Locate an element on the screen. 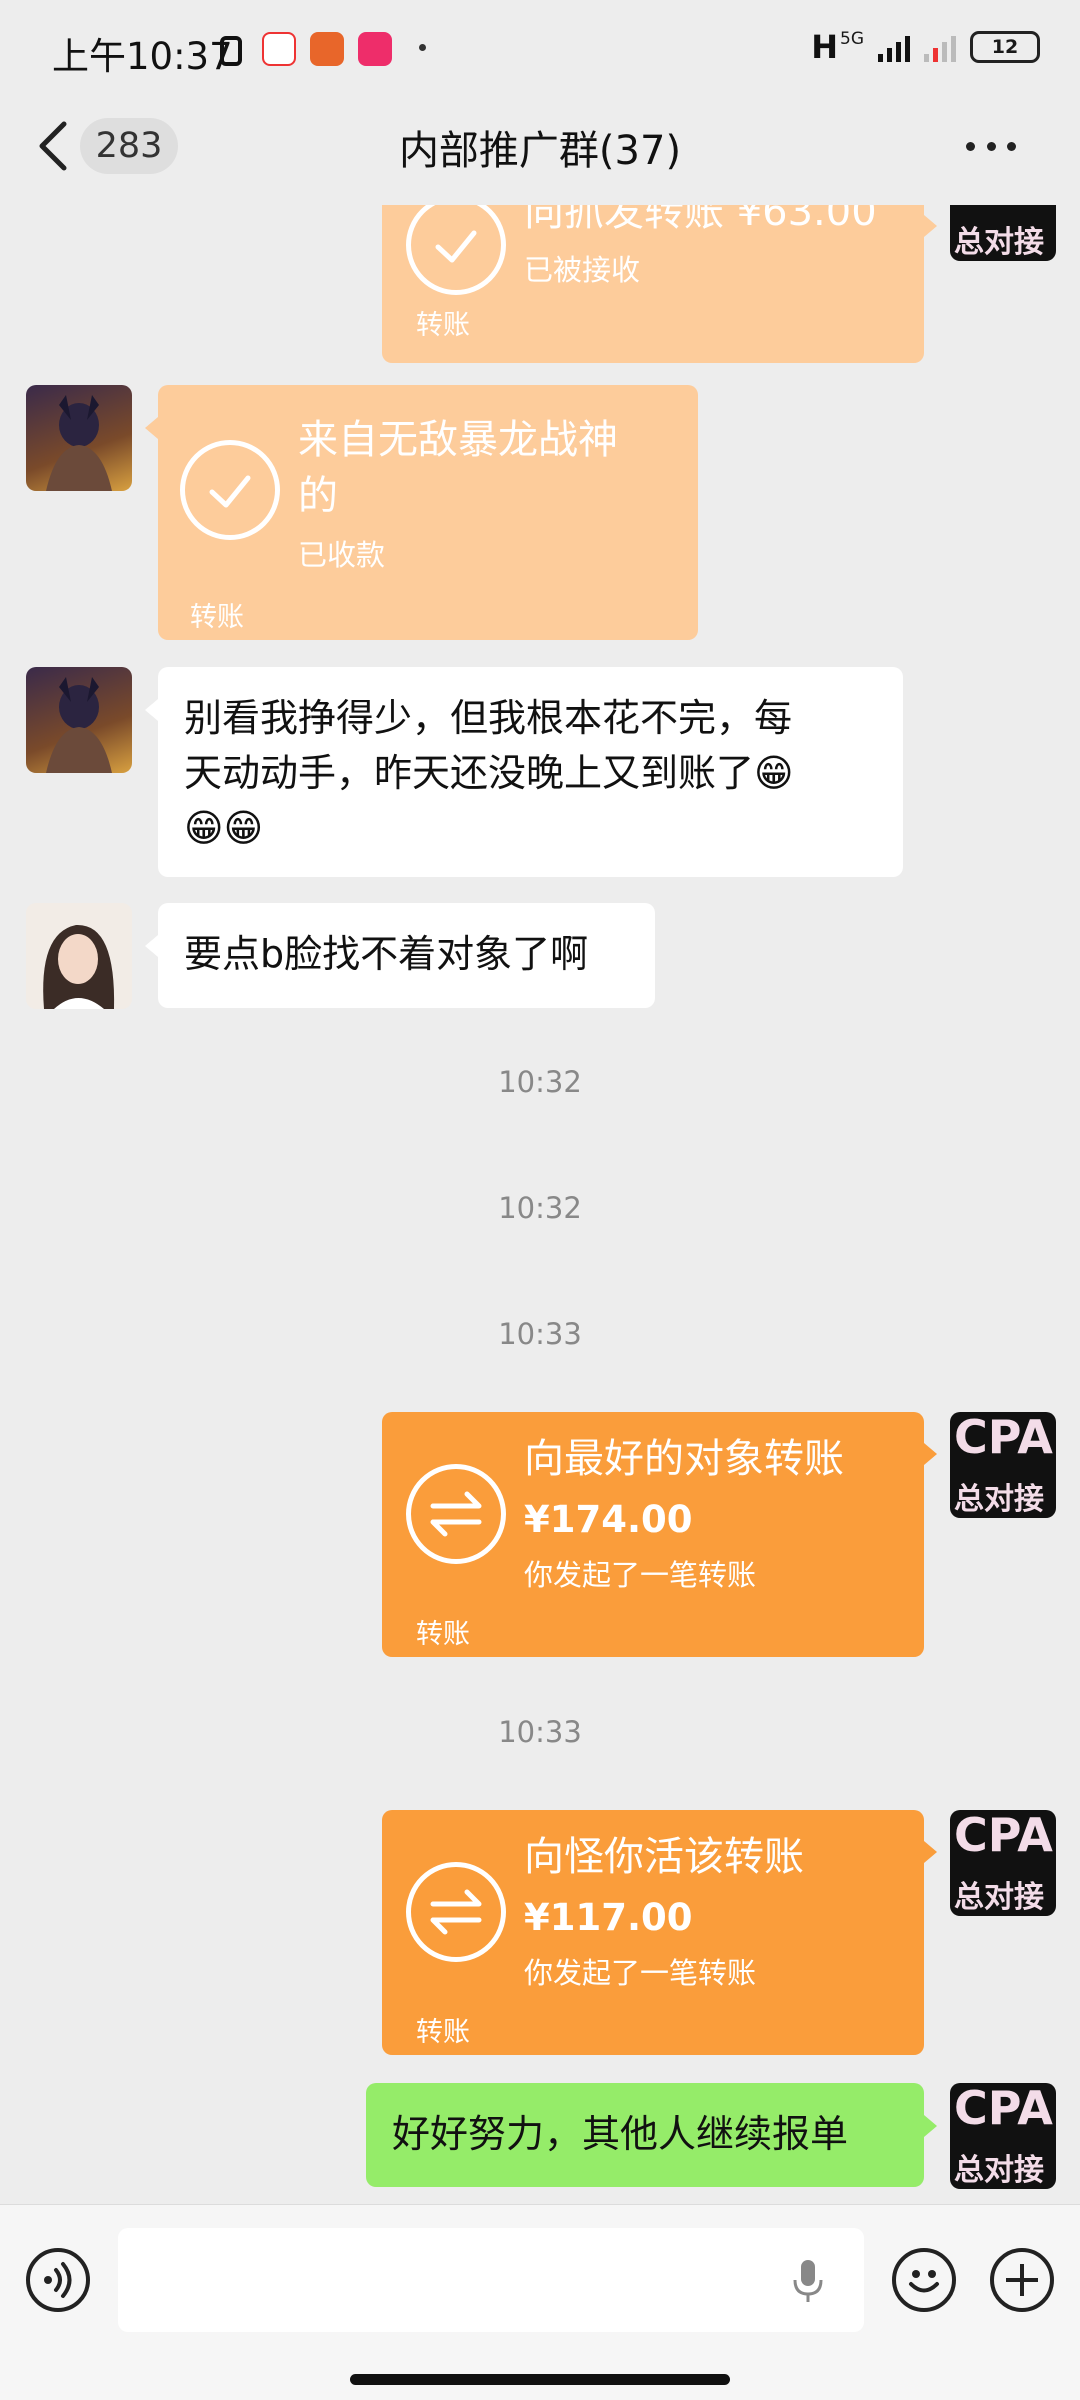 This screenshot has height=2400, width=1080. avatar: 总对接 is located at coordinates (1003, 233).